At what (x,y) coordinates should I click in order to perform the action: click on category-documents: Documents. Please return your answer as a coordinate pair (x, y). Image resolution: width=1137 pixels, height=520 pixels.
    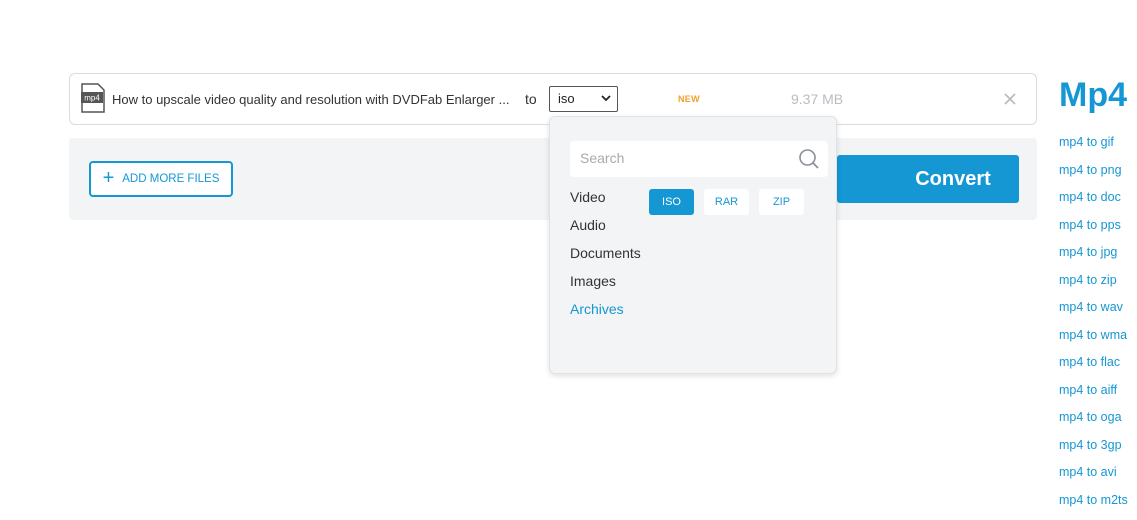
    Looking at the image, I should click on (605, 259).